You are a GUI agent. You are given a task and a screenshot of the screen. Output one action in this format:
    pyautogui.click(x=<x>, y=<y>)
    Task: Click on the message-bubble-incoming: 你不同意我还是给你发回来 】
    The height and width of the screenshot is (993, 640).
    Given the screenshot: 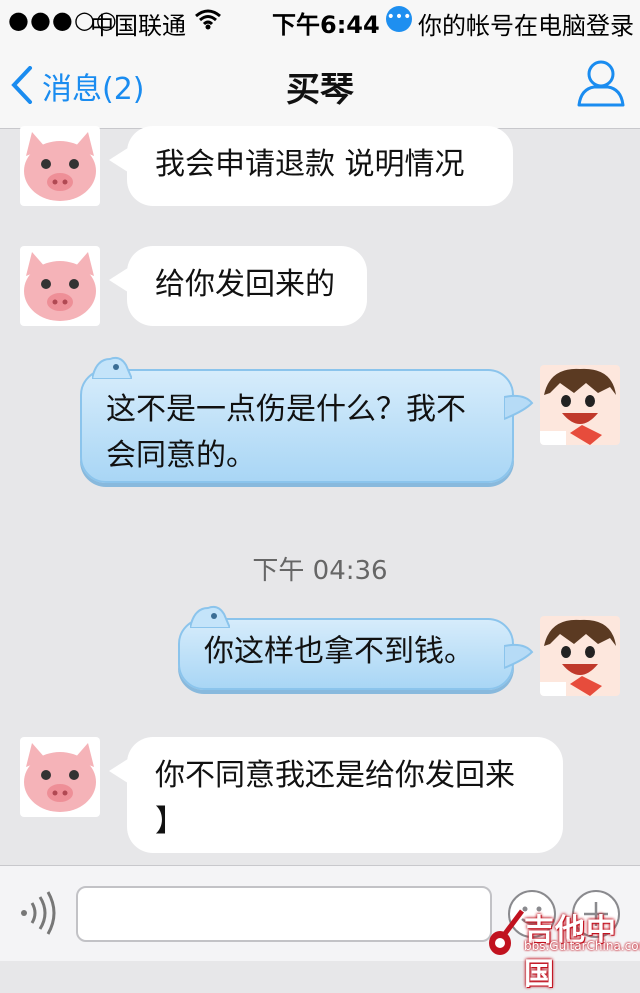 What is the action you would take?
    pyautogui.click(x=336, y=795)
    